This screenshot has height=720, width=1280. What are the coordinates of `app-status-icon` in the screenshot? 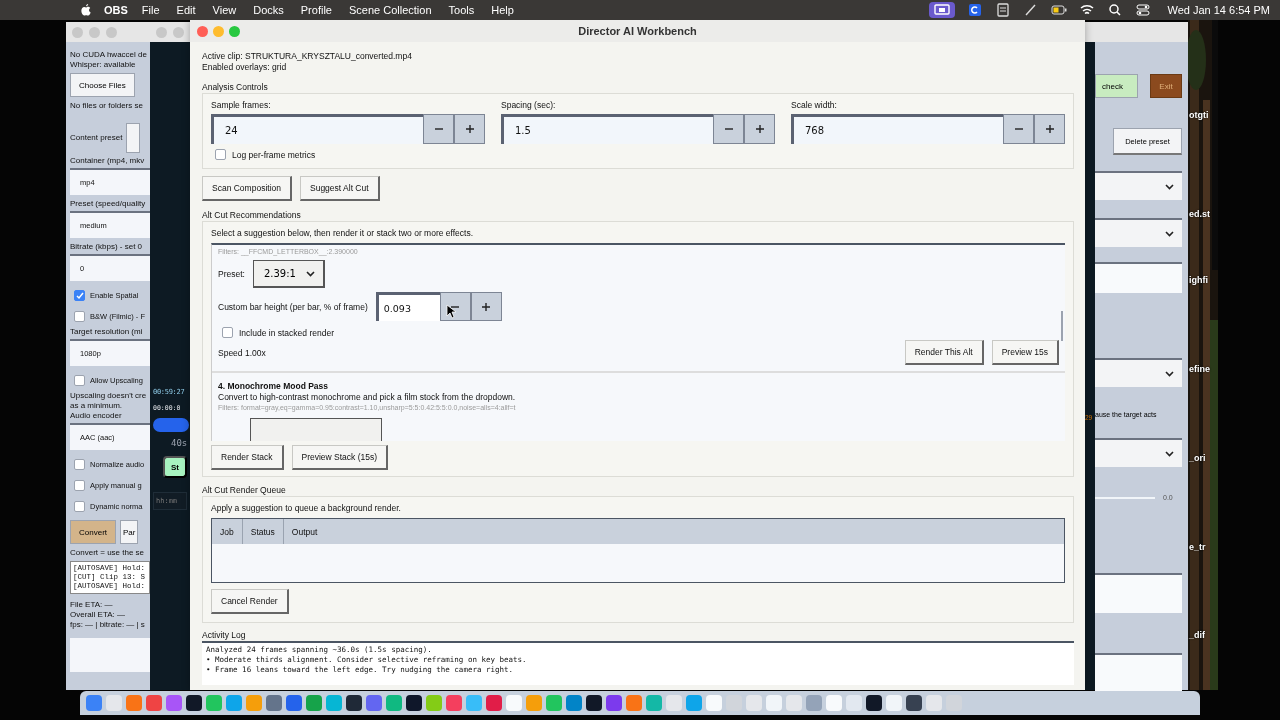 It's located at (975, 10).